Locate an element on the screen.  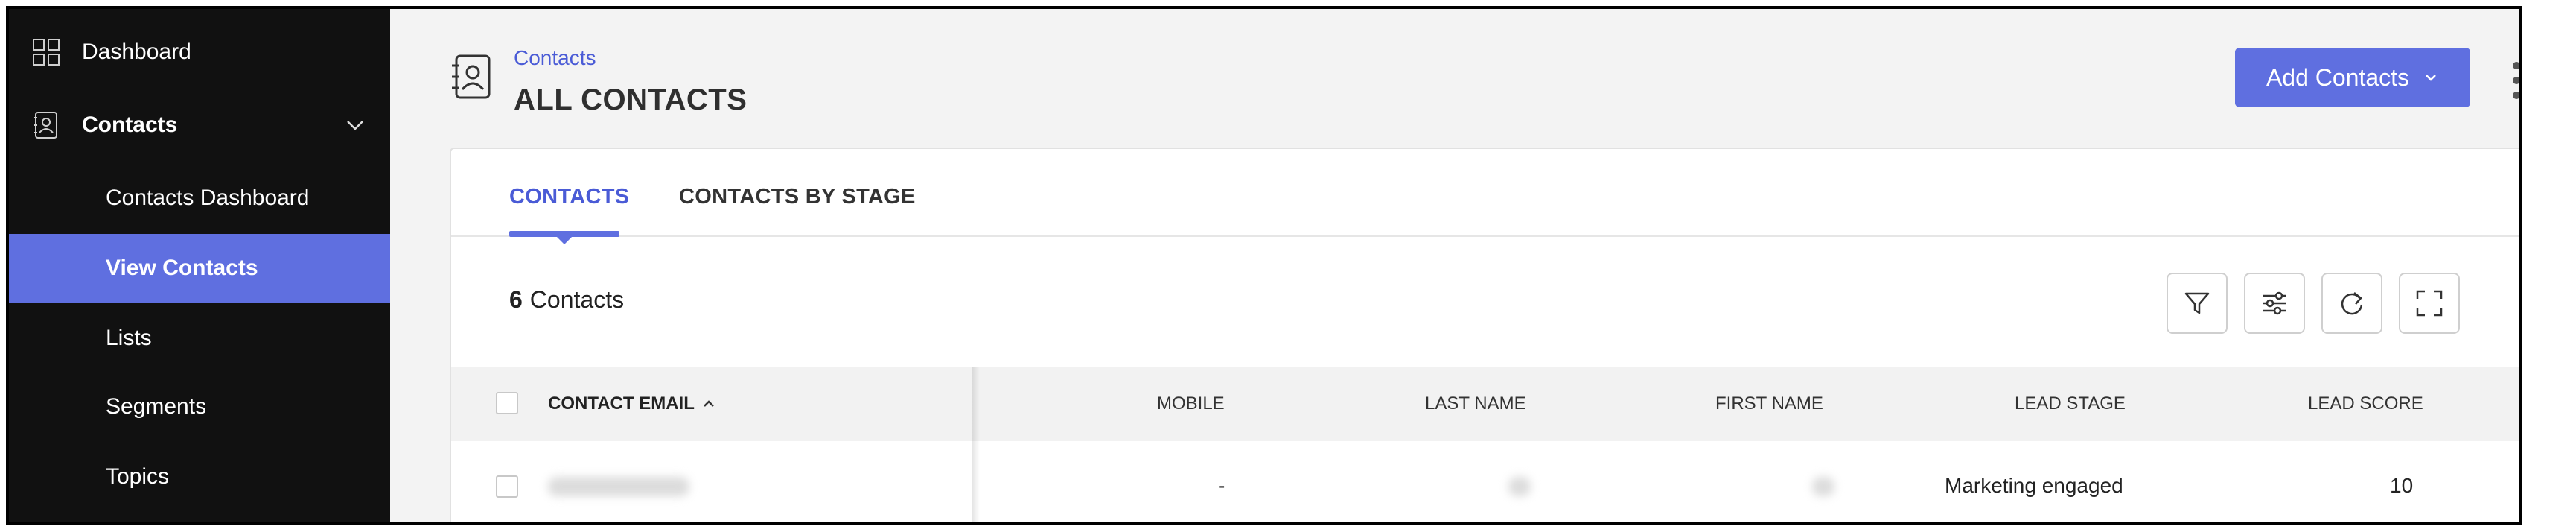
annotation-arrow-icon is located at coordinates (2521, 396).